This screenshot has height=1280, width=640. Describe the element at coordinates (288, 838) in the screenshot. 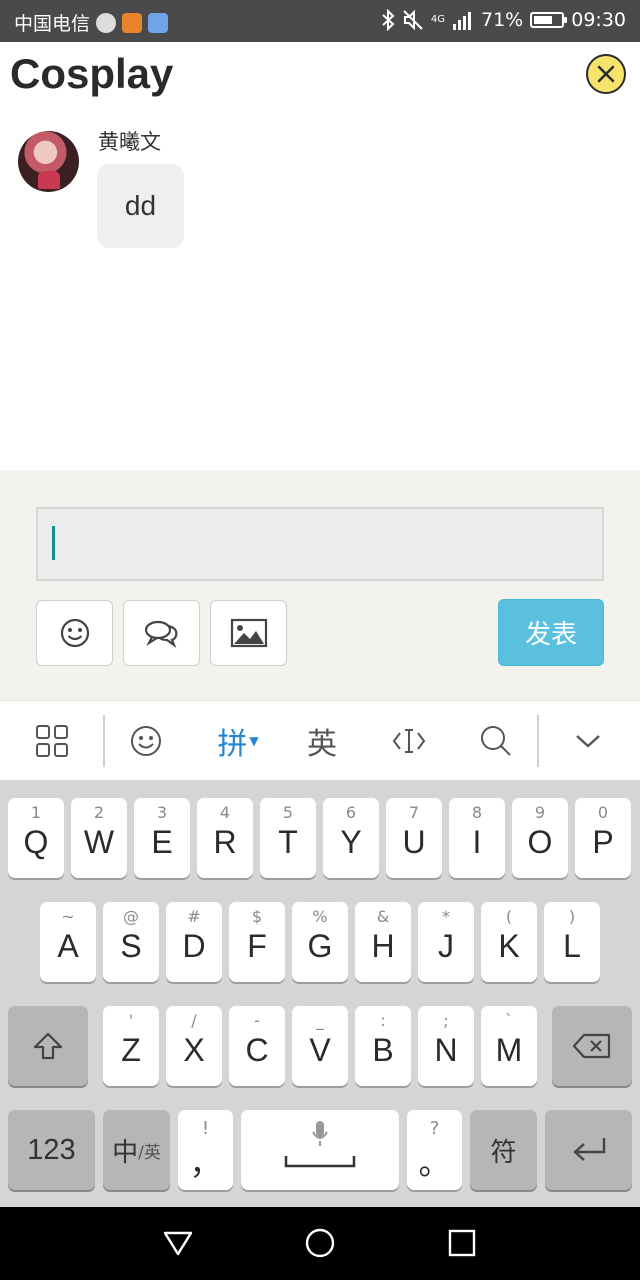

I see `key-t: 5T` at that location.